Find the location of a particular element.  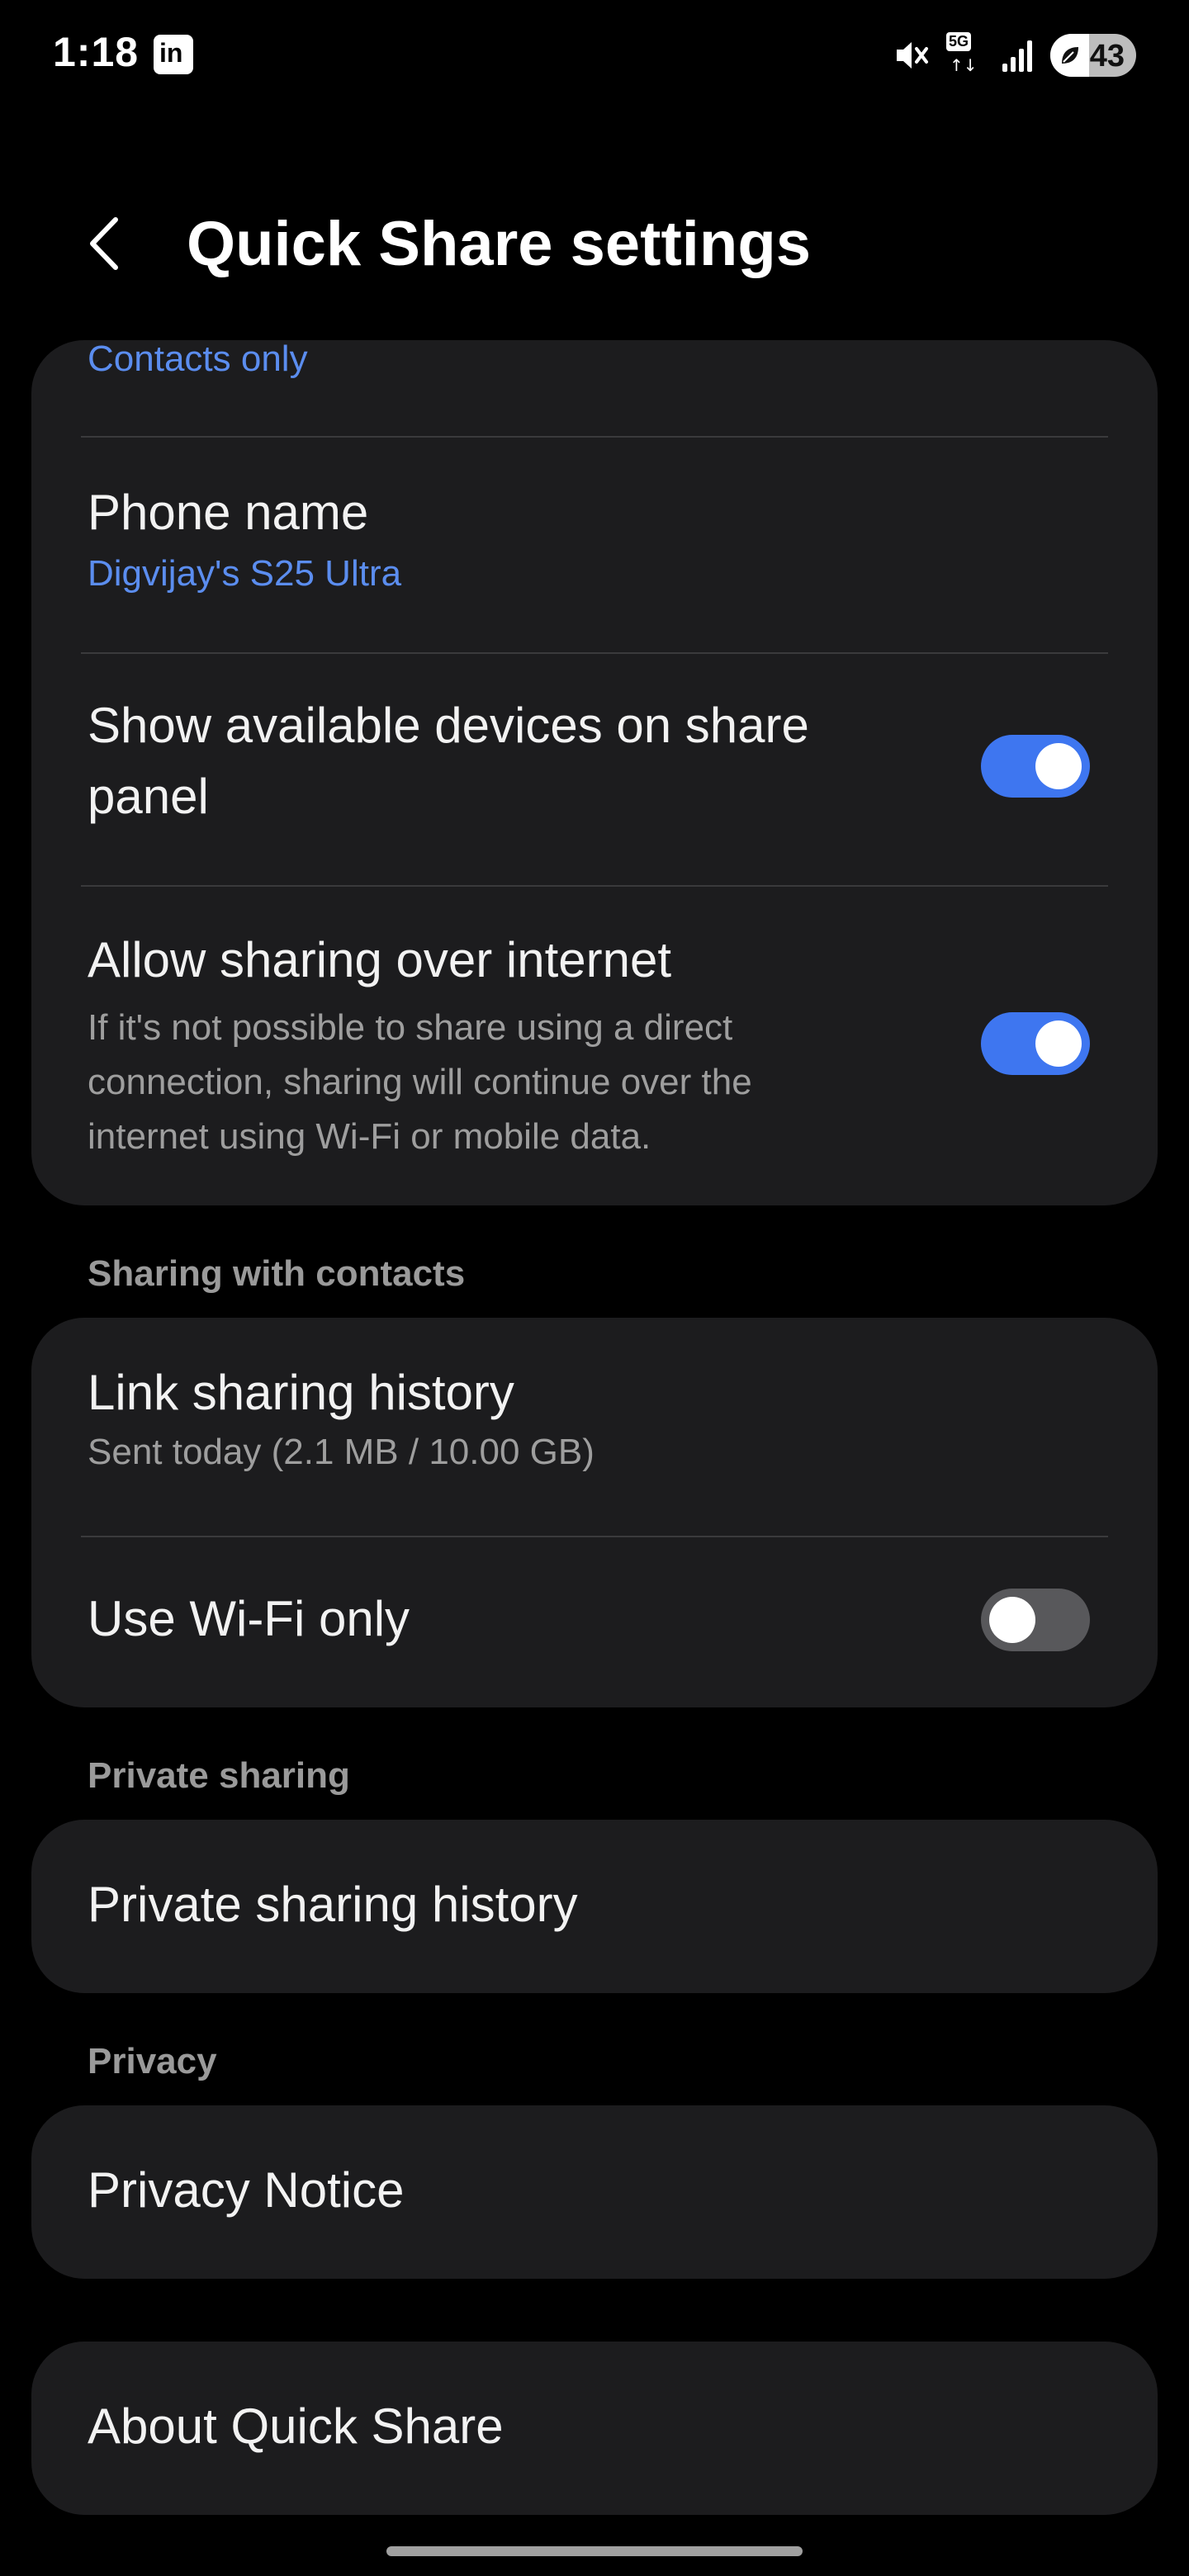

chevron-left-icon is located at coordinates (104, 243).